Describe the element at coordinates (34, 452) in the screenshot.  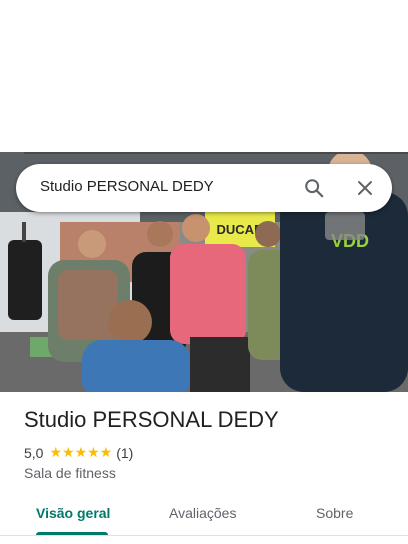
I see `rating-value: 5,0` at that location.